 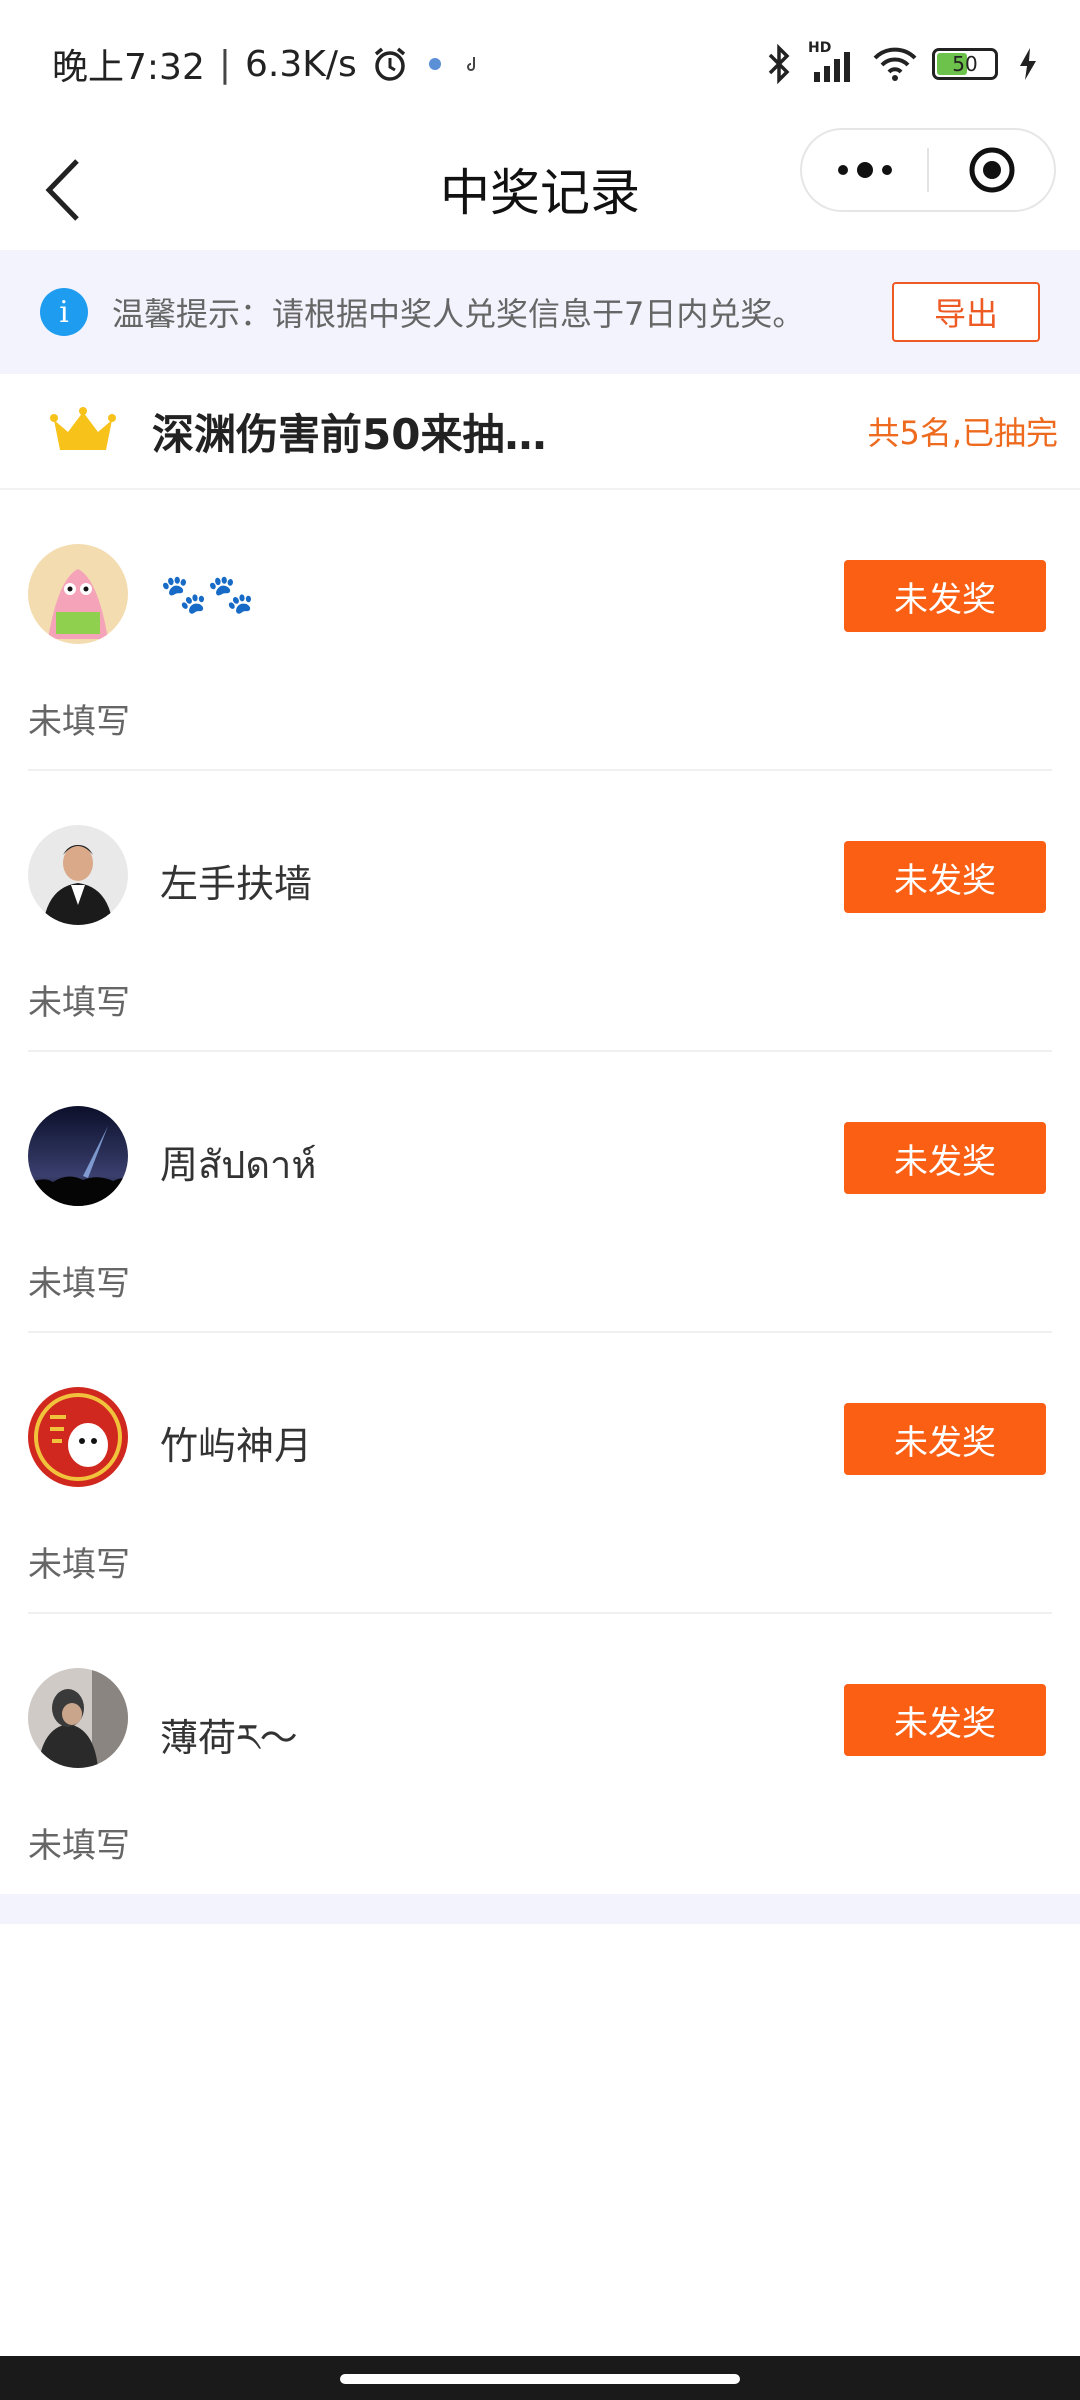 What do you see at coordinates (236, 884) in the screenshot?
I see `winner-name: 左手扶墙` at bounding box center [236, 884].